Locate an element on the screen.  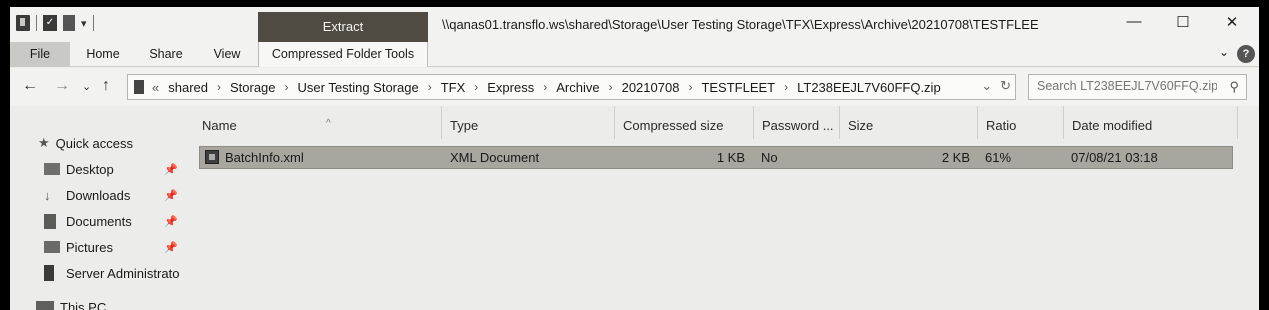
file-compressed-size: 1 KB is located at coordinates (730, 157).